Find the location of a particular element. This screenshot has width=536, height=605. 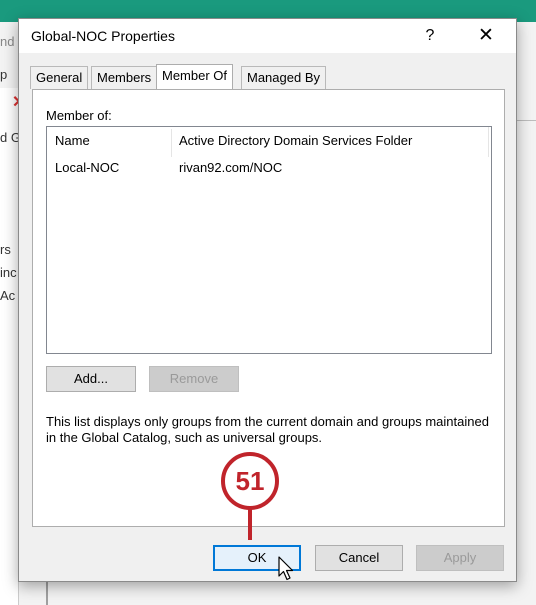

dialog-title: Global-NOC Properties is located at coordinates (103, 36).